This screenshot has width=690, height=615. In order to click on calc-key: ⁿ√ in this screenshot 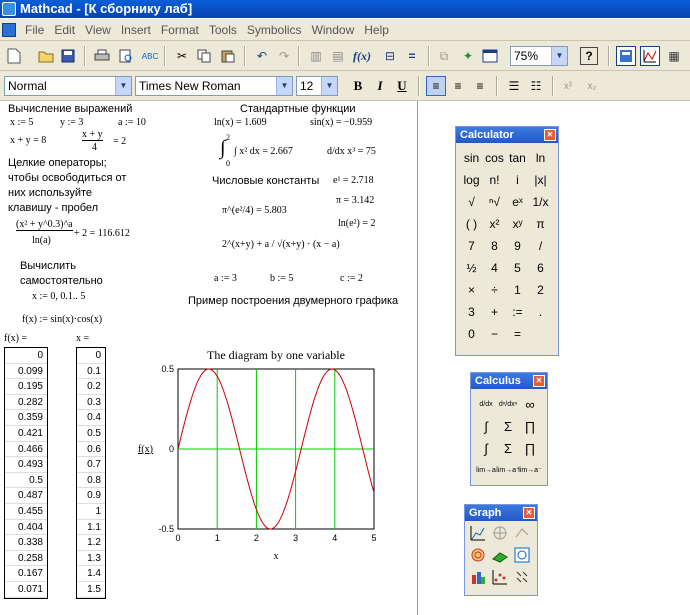, I will do `click(494, 202)`.